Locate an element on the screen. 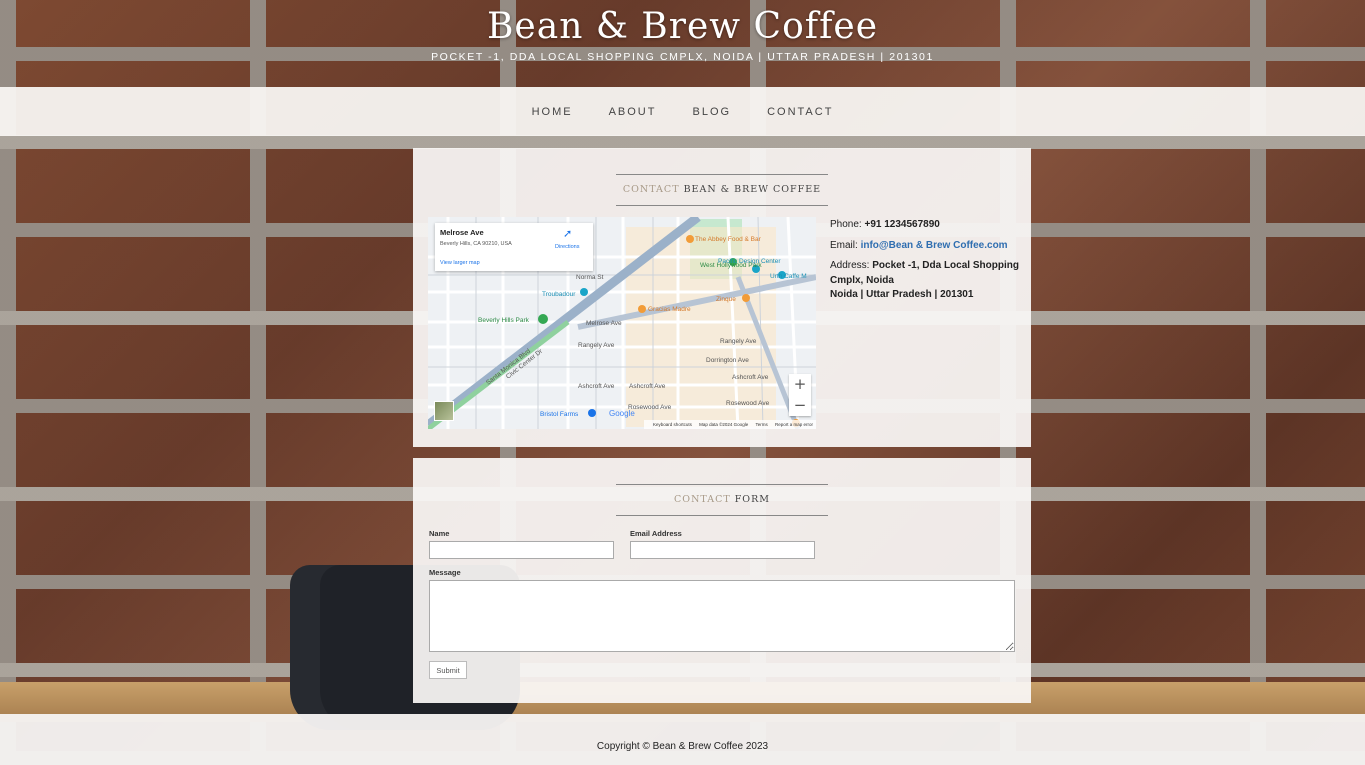 The image size is (1365, 765). map-label-rangely-2: Rangely Ave is located at coordinates (738, 341).